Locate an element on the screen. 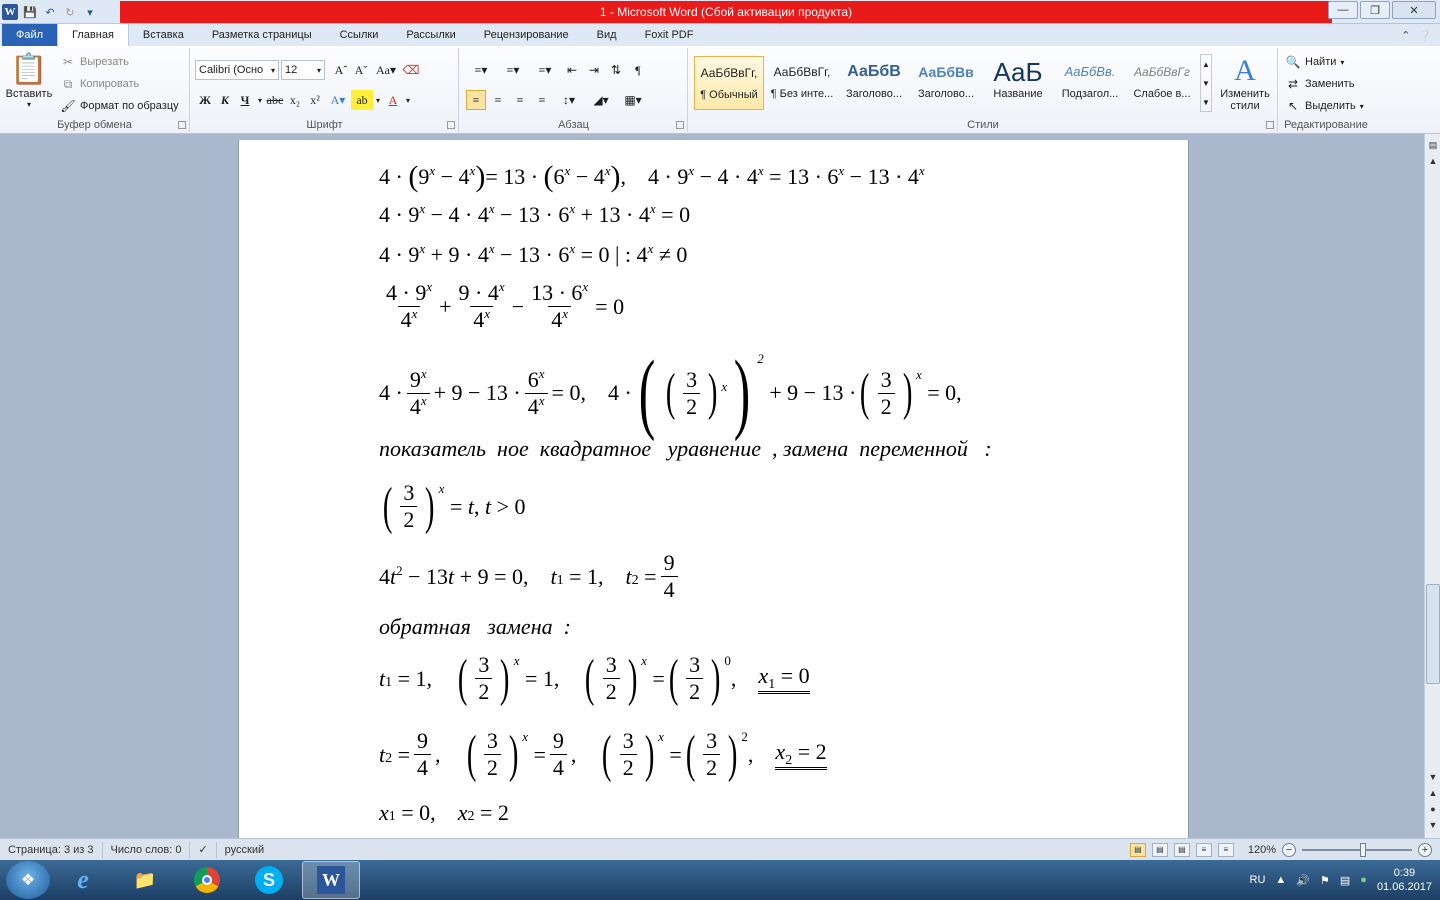  styles-scroll: ▲ ▼ ▼ is located at coordinates (1206, 83).